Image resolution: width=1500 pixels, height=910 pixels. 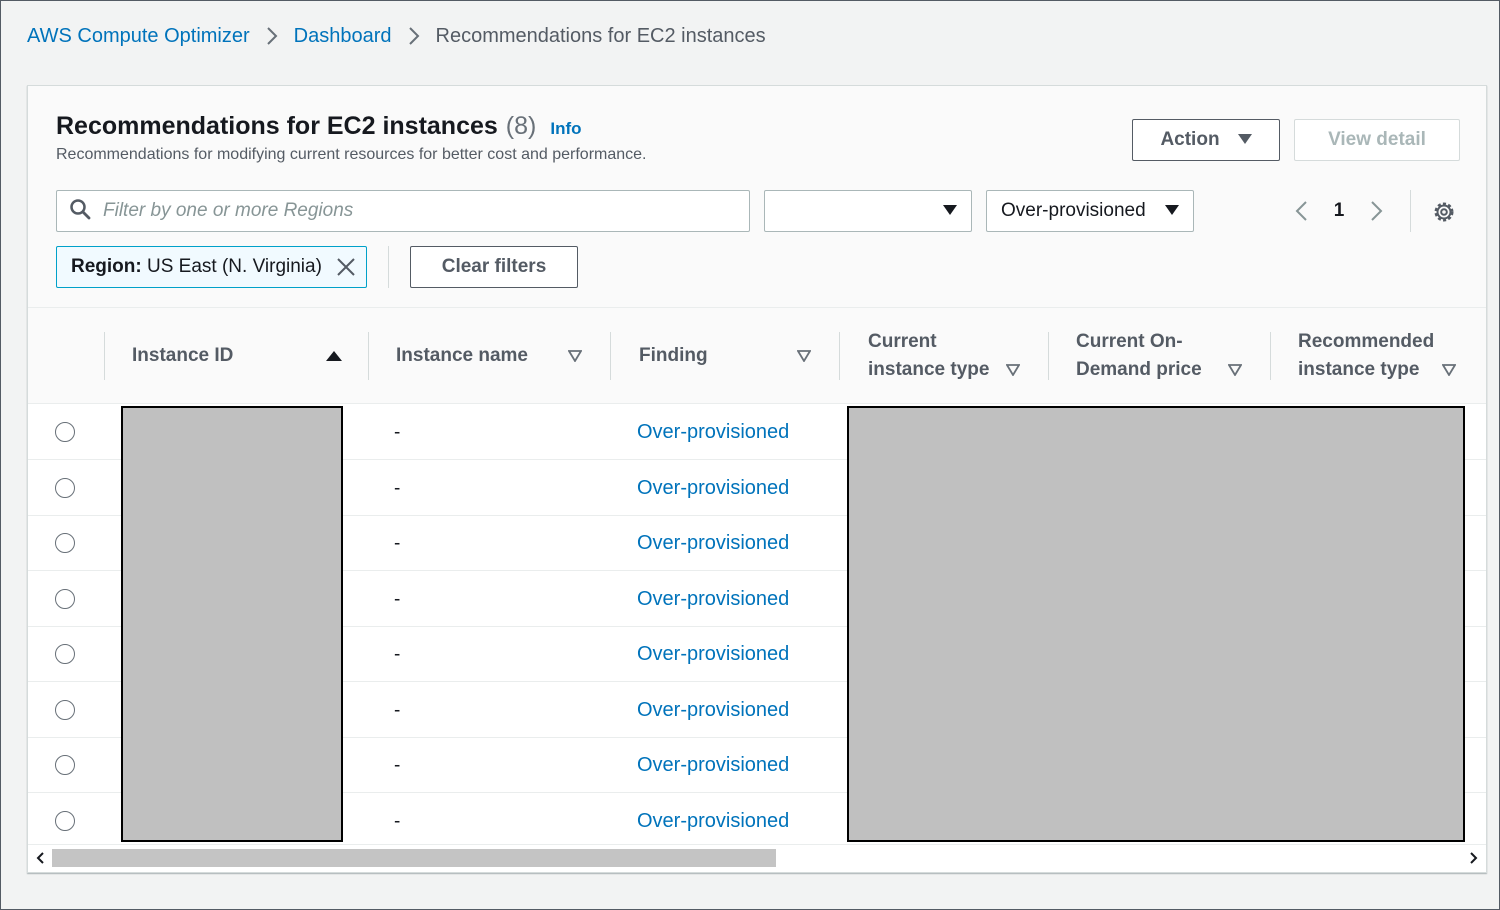 I want to click on page-title: Recommendations for EC2 instances, so click(x=277, y=126).